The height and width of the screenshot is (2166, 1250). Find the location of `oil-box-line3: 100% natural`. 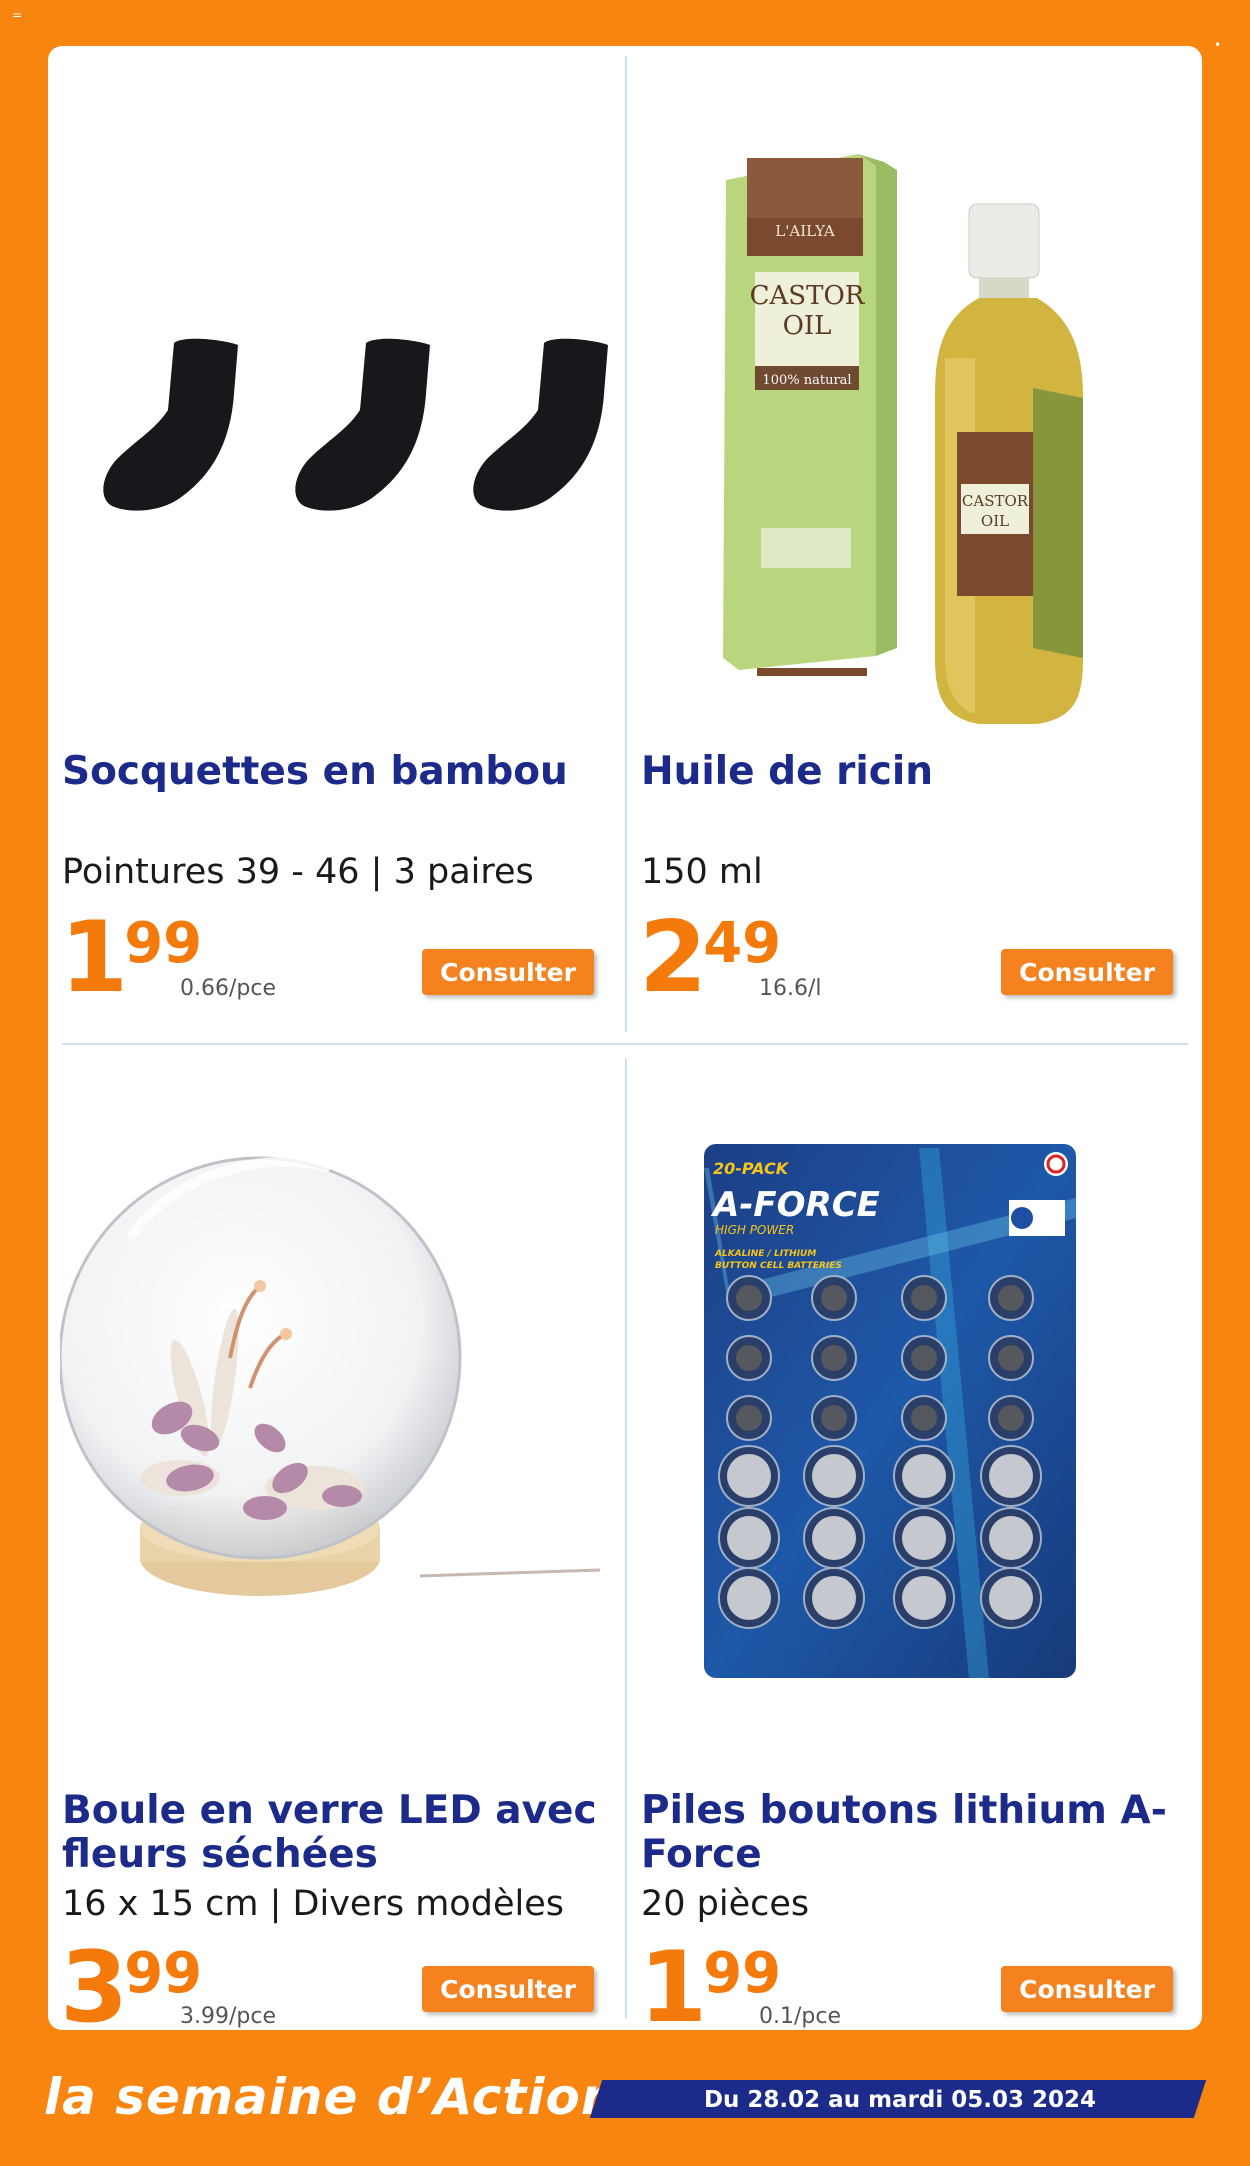

oil-box-line3: 100% natural is located at coordinates (806, 380).